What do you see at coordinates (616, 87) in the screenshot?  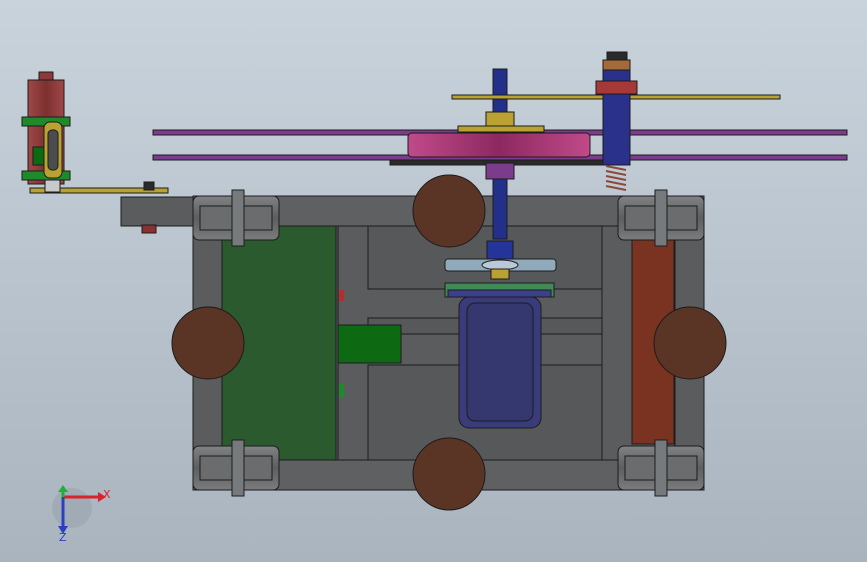 I see `spring-collar` at bounding box center [616, 87].